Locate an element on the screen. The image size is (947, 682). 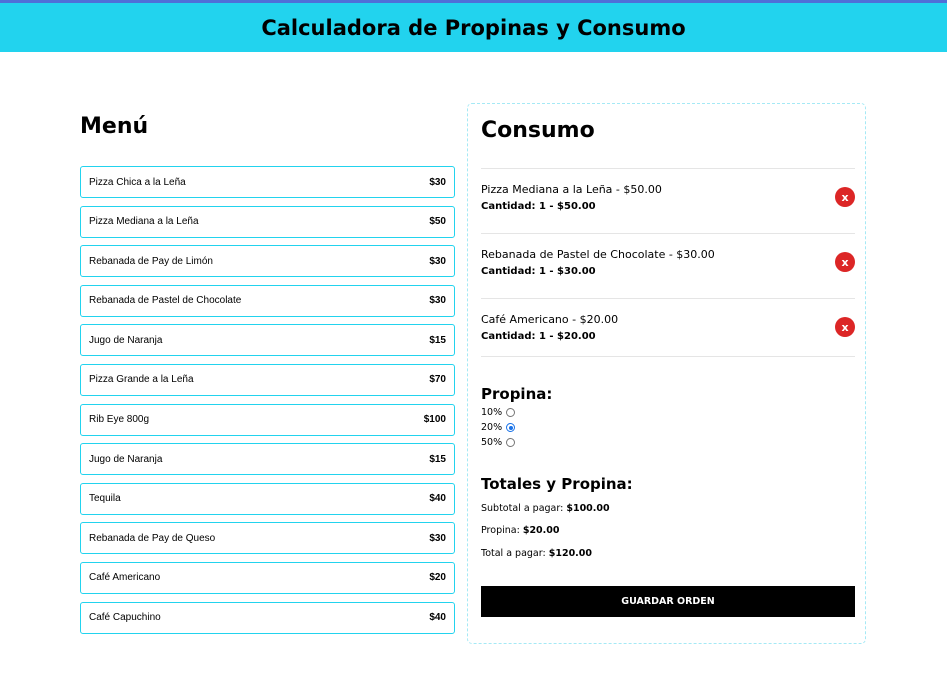
order-item-title: Café Americano - $20.00 is located at coordinates (550, 319).